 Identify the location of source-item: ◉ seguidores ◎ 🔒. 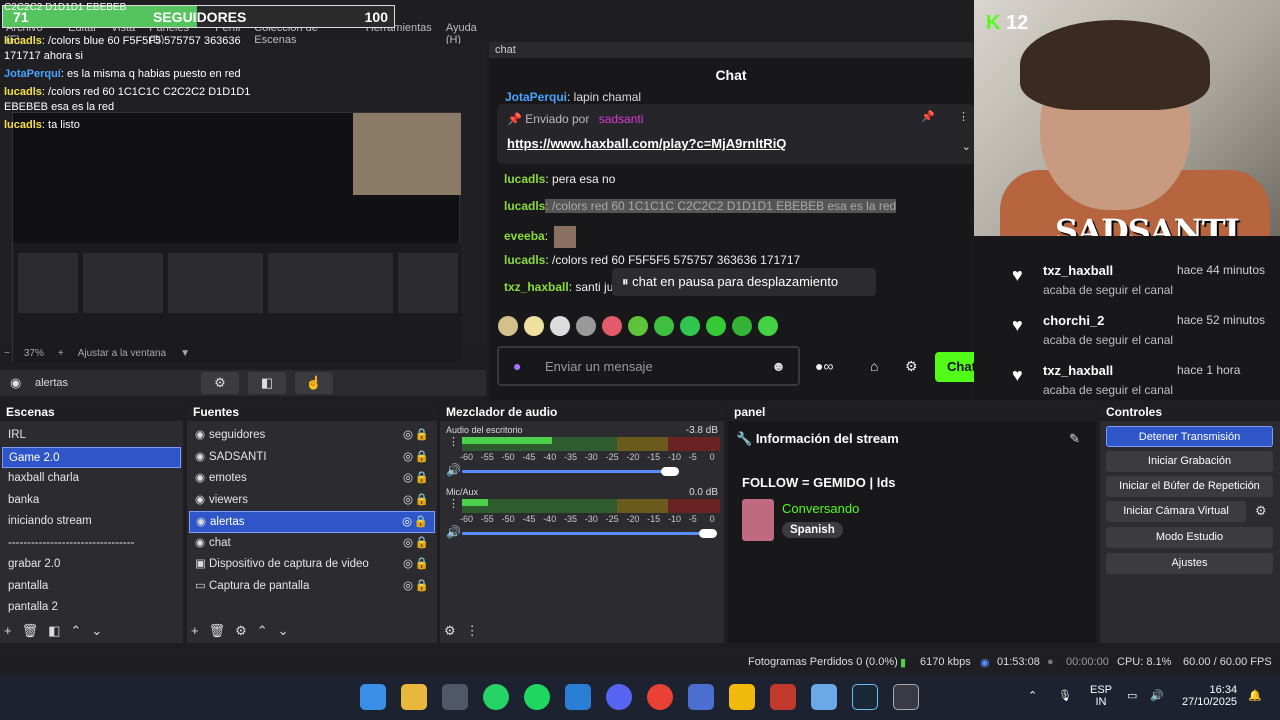
(312, 436).